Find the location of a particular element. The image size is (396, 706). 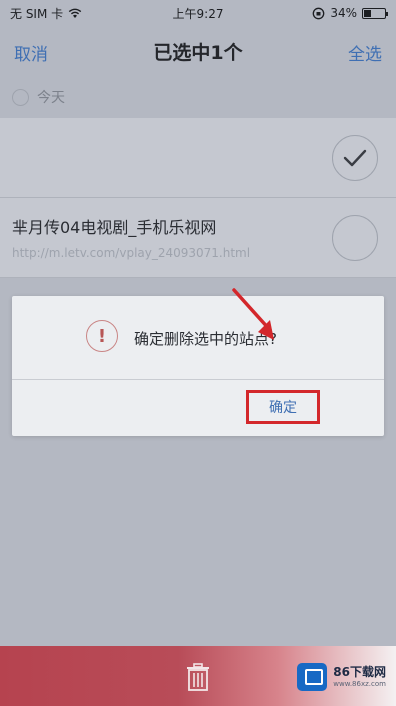

checkmark-icon is located at coordinates (355, 158).